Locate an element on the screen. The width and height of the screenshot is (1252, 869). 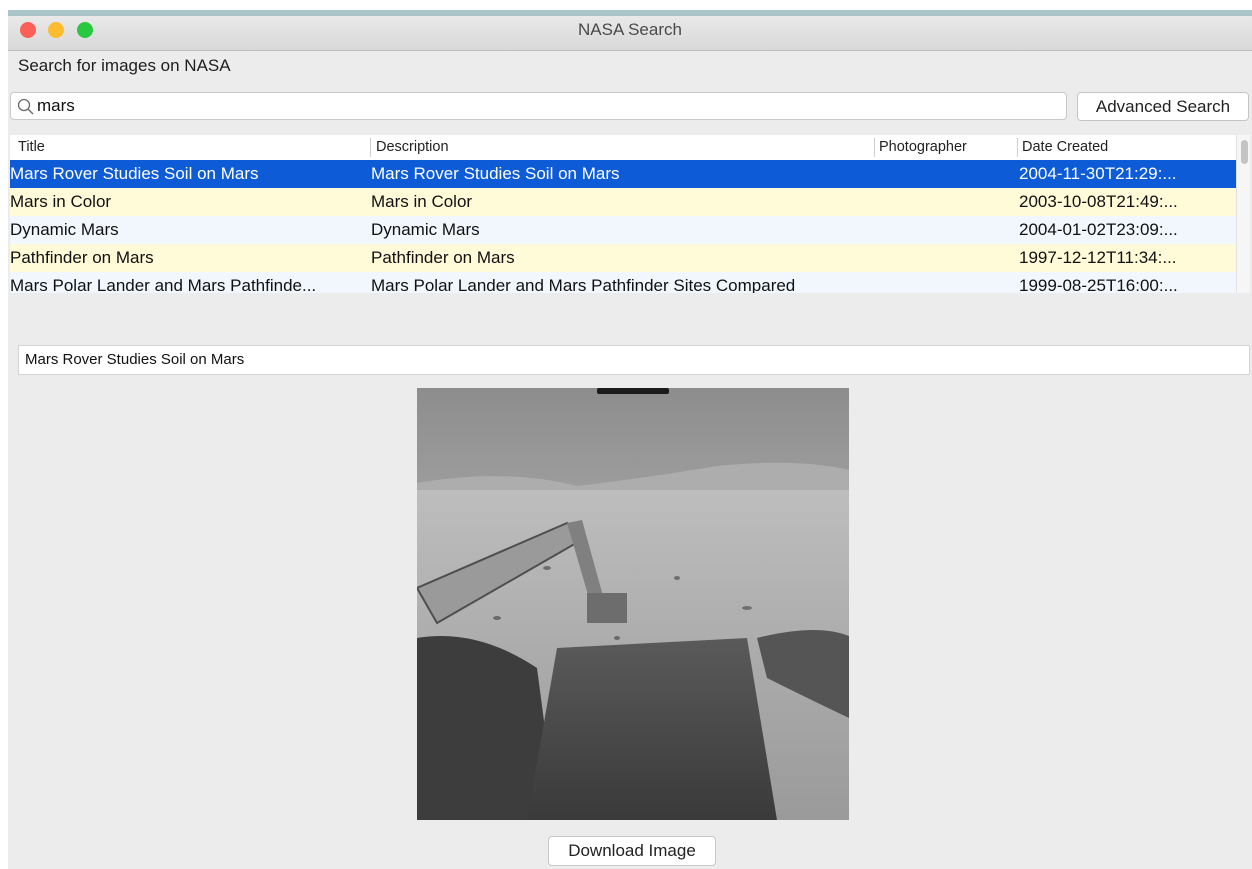
column-header-photographer: Photographer is located at coordinates (923, 147).